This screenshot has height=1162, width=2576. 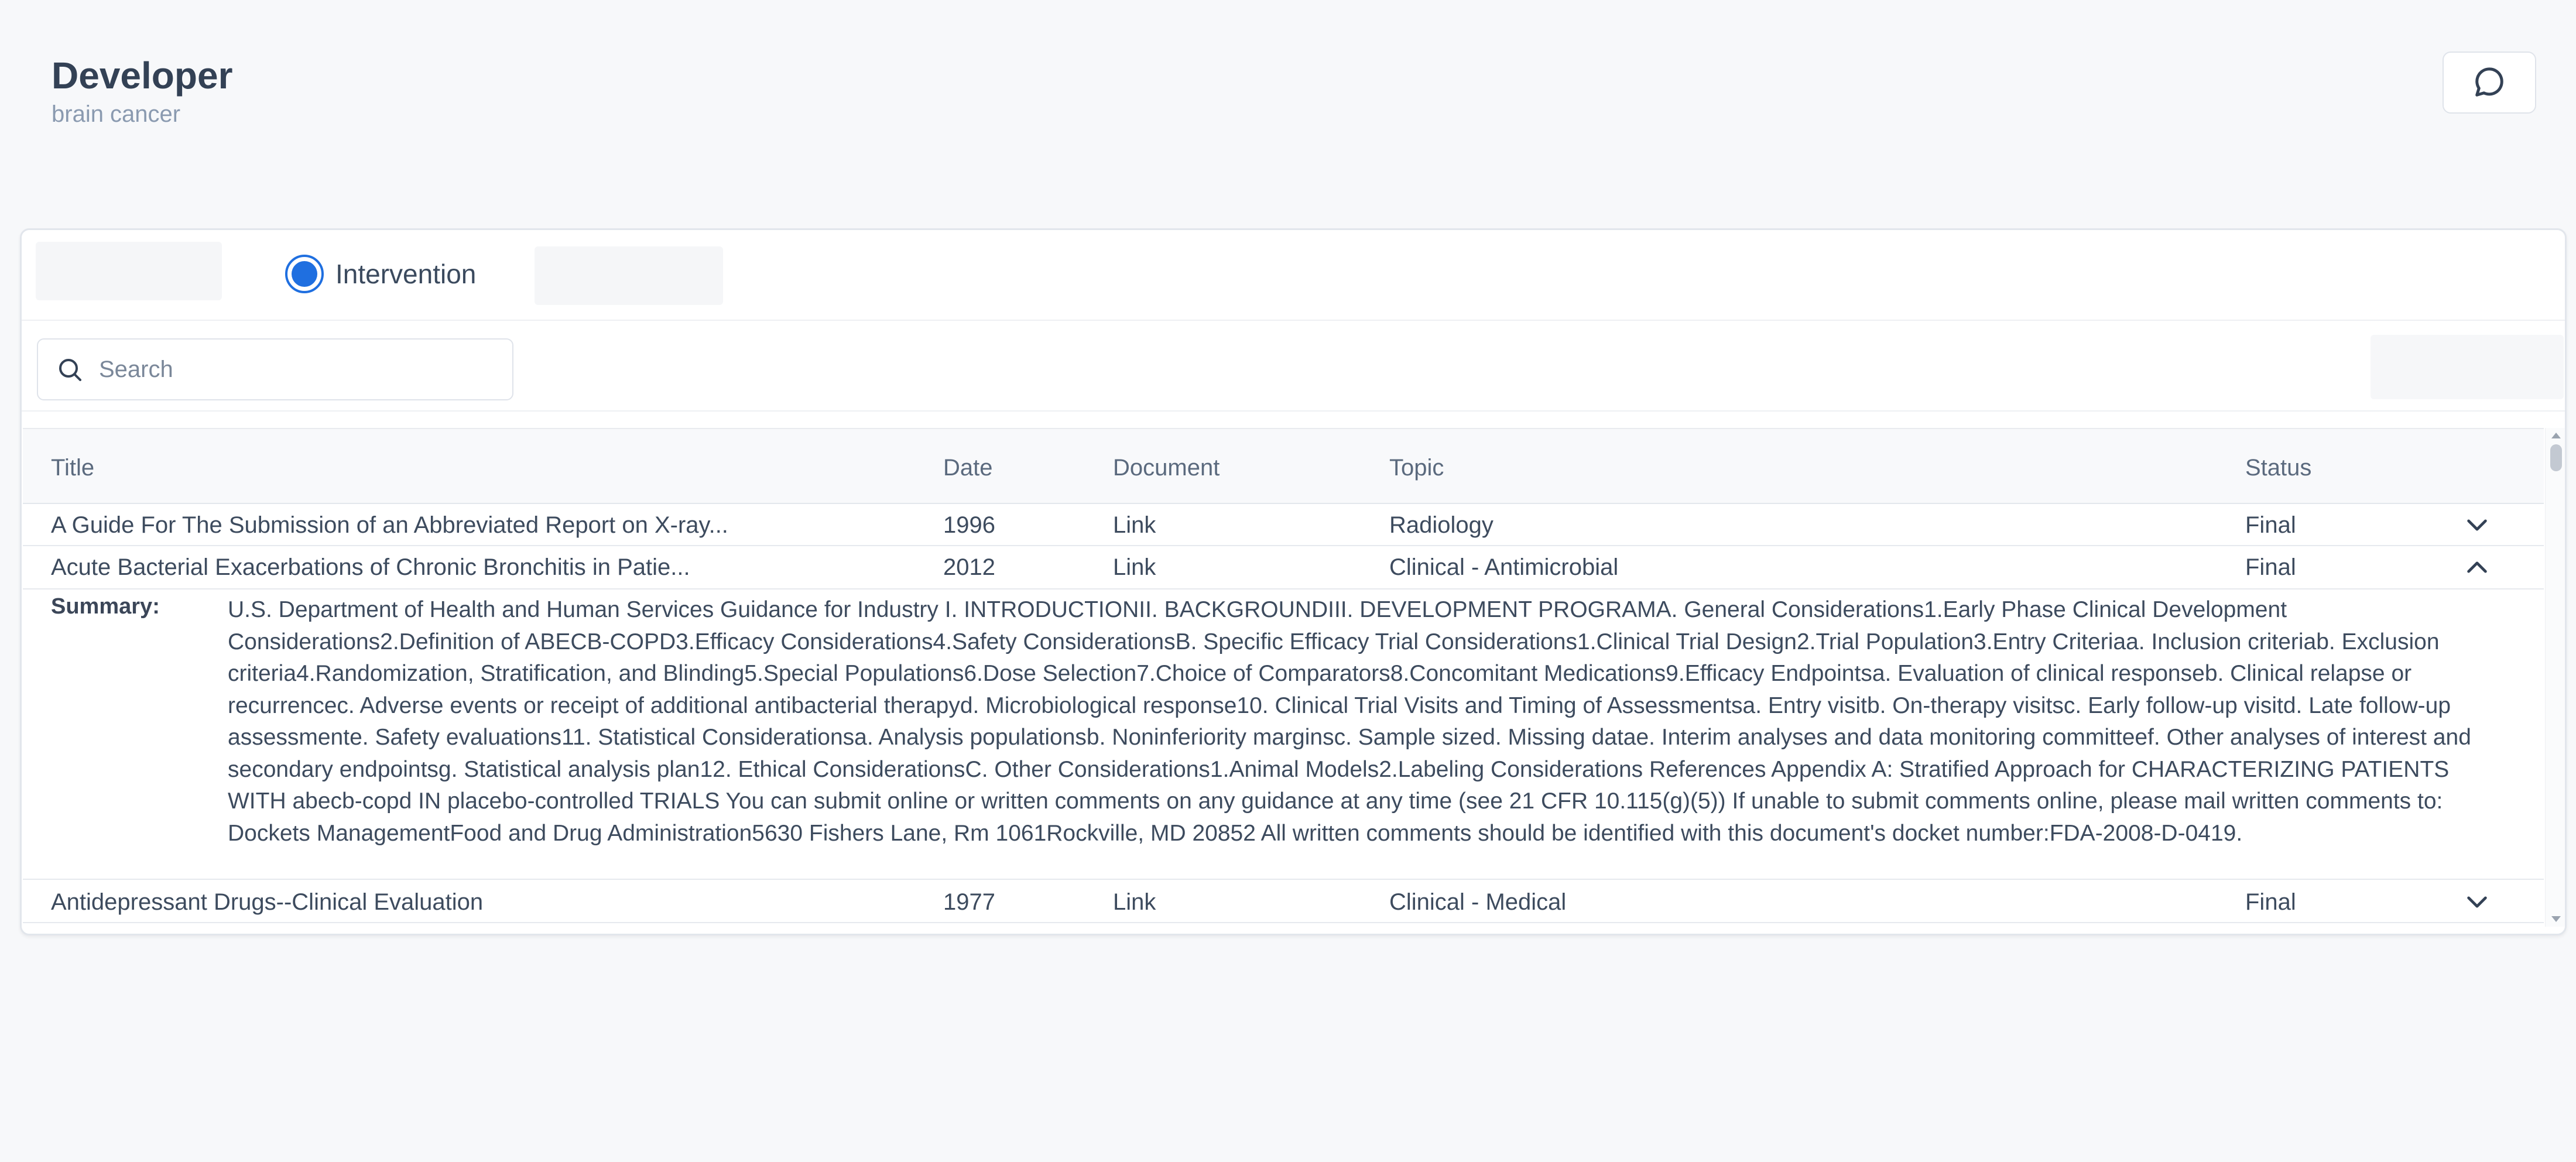 I want to click on filter-option-placeholder-left, so click(x=129, y=271).